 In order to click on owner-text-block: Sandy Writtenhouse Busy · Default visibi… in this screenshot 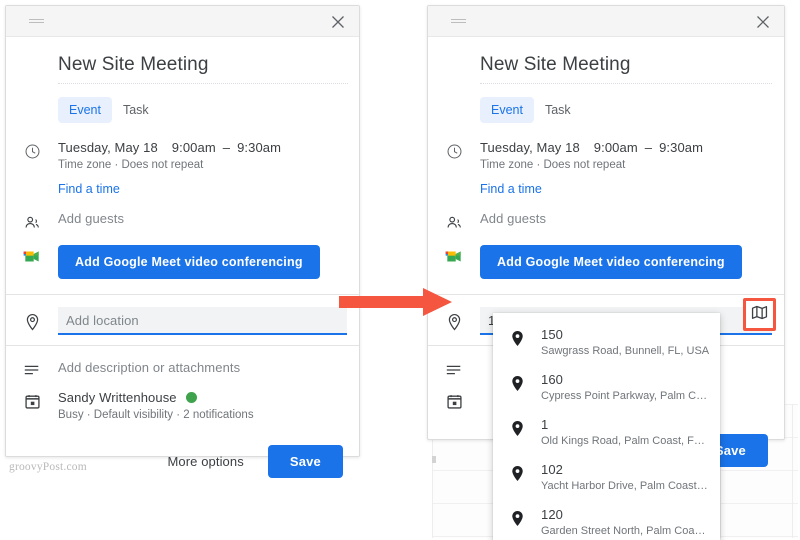, I will do `click(156, 405)`.